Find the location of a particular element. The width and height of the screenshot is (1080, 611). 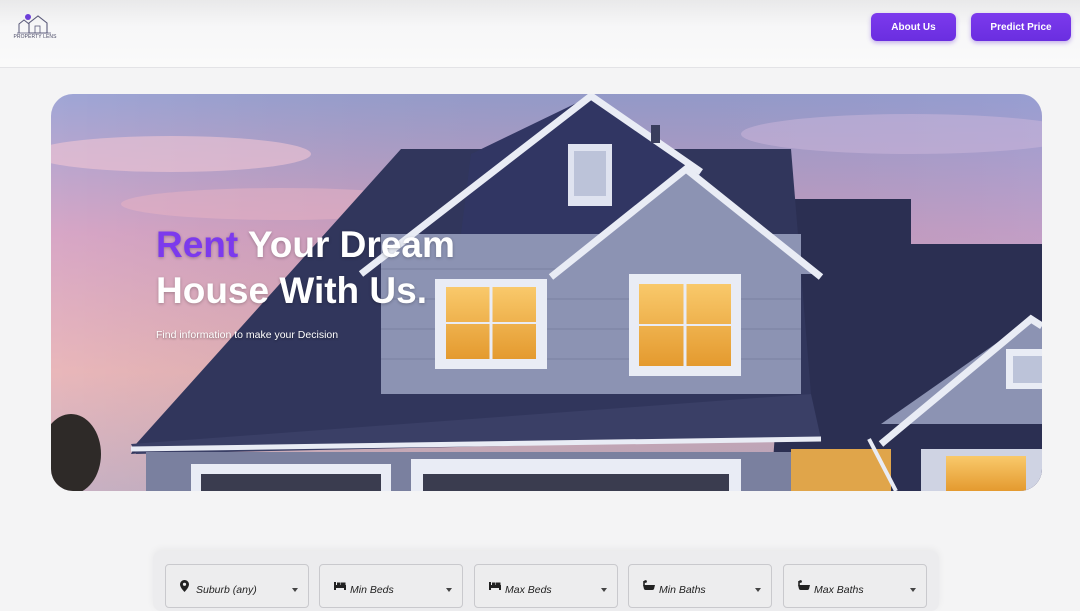

min-beds-select: Min Beds is located at coordinates (391, 586).